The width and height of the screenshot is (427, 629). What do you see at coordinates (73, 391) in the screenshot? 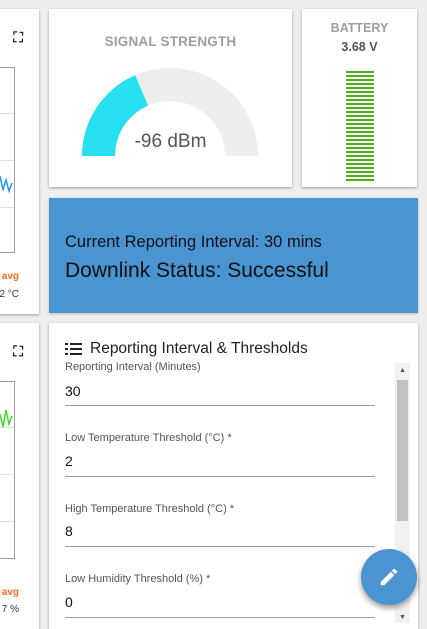
I see `reporting-interval-input: 30` at bounding box center [73, 391].